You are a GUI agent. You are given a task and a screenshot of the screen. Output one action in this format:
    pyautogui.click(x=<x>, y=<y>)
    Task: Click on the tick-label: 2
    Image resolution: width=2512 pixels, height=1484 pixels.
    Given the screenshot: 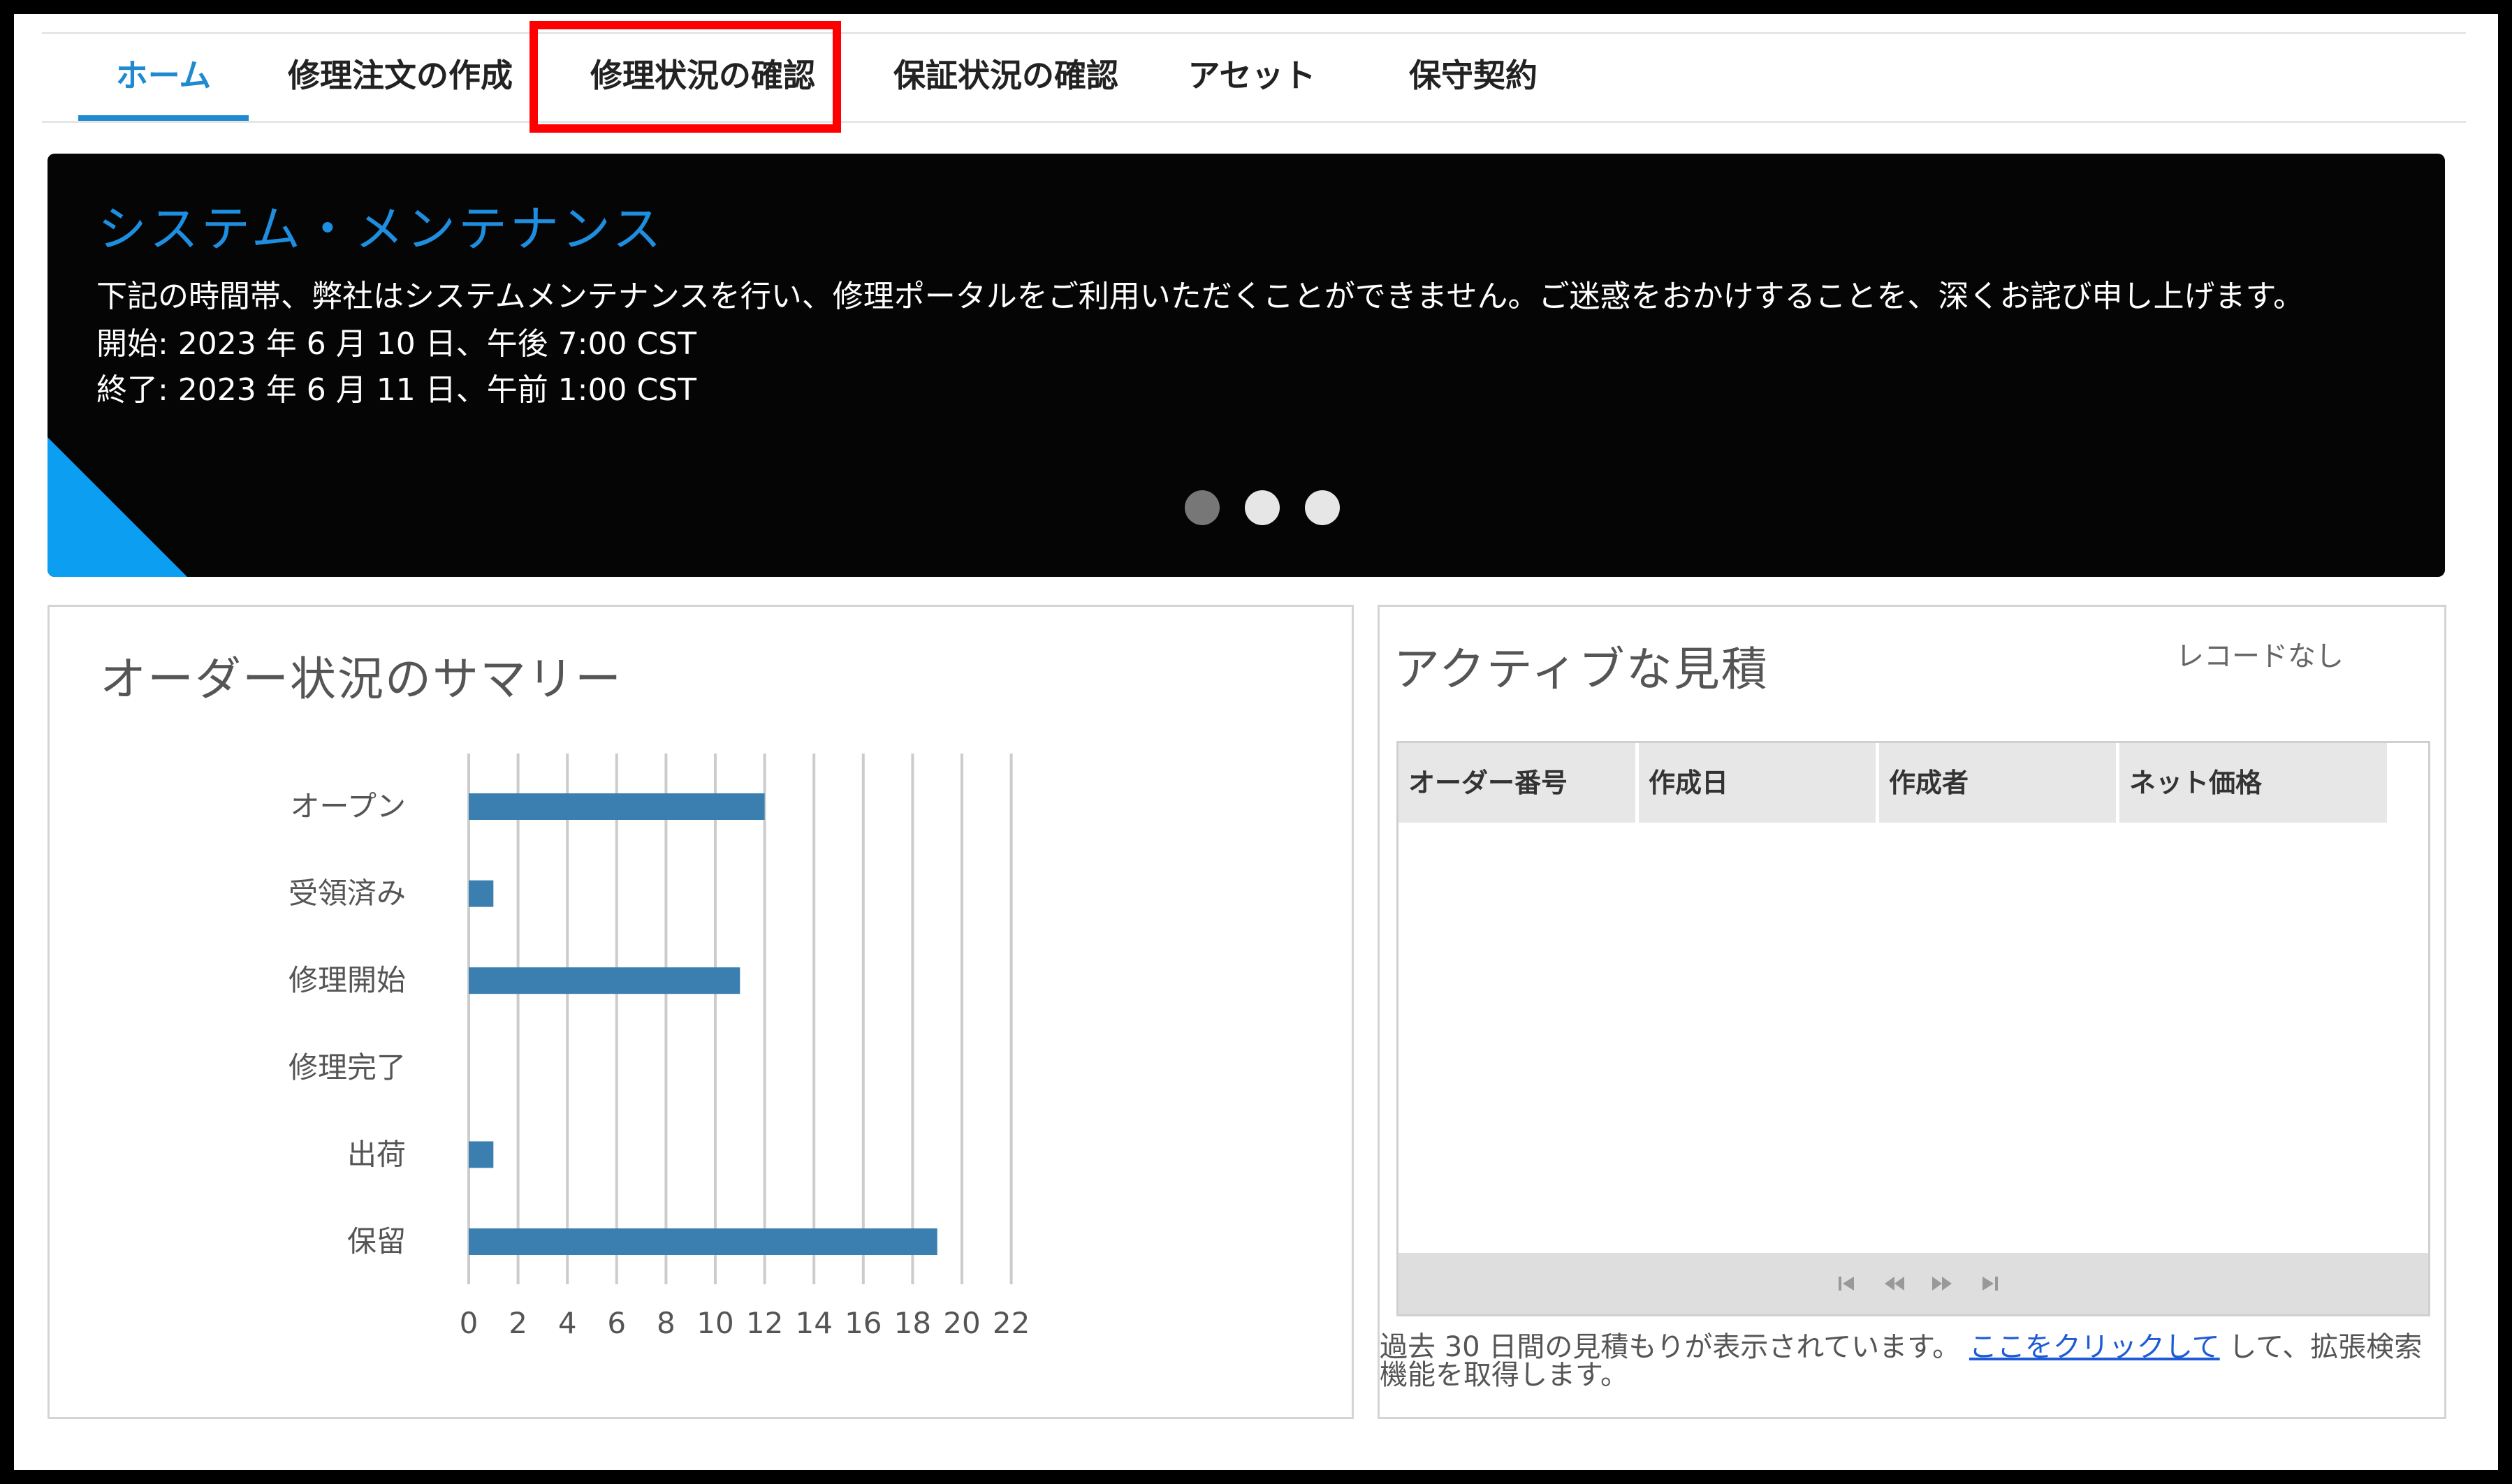 What is the action you would take?
    pyautogui.click(x=518, y=1323)
    